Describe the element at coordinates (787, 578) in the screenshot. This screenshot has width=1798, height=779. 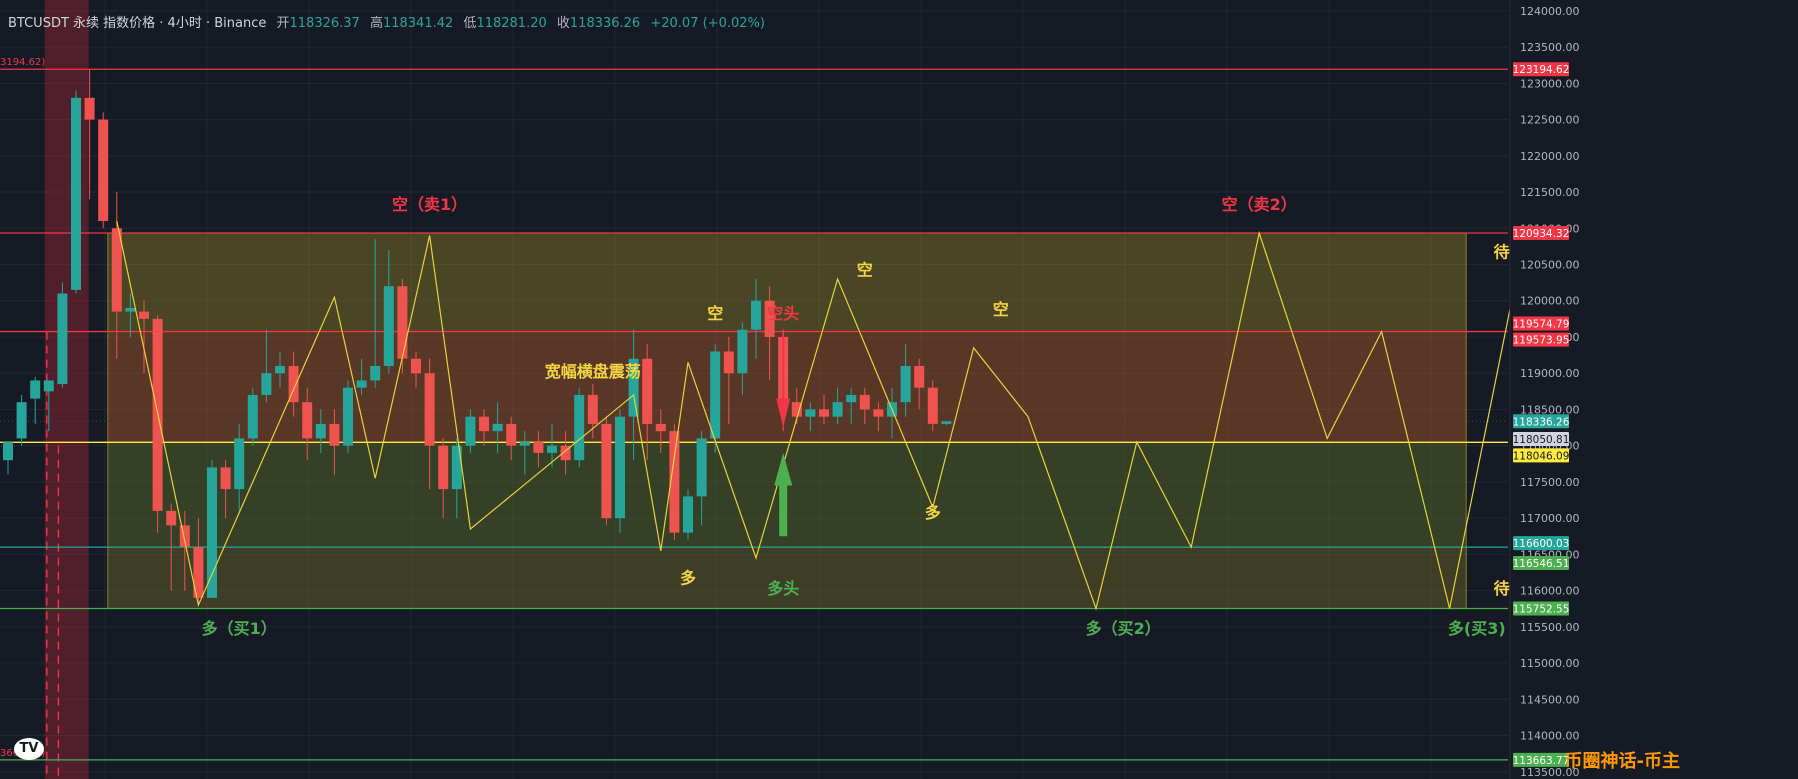
I see `range-zone` at that location.